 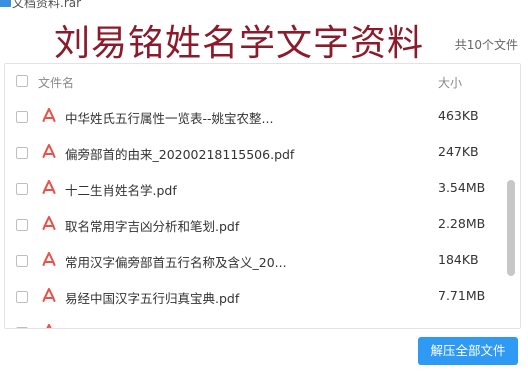 What do you see at coordinates (152, 298) in the screenshot?
I see `file-name: 易经中国汉字五行归真宝典.pdf` at bounding box center [152, 298].